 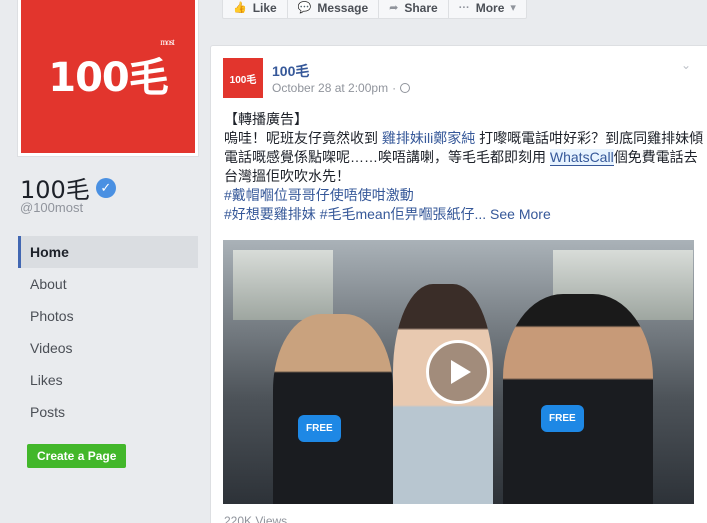 I want to click on hashtag-link: #好想要雞排妹, so click(x=270, y=214).